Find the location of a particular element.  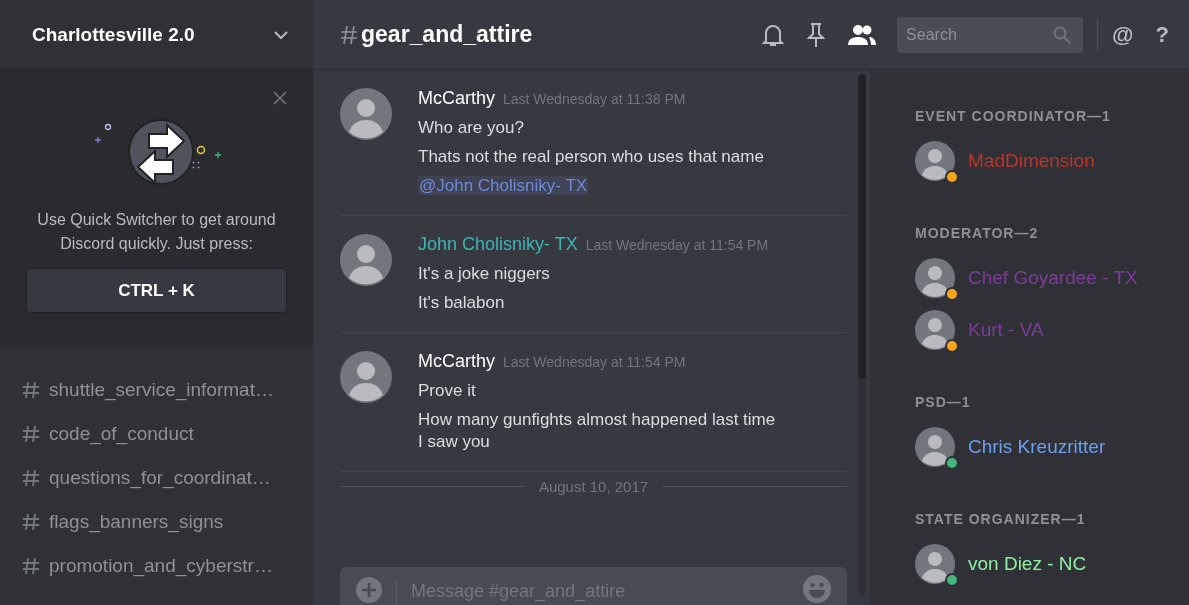

message-text: It's balabon is located at coordinates (462, 303).